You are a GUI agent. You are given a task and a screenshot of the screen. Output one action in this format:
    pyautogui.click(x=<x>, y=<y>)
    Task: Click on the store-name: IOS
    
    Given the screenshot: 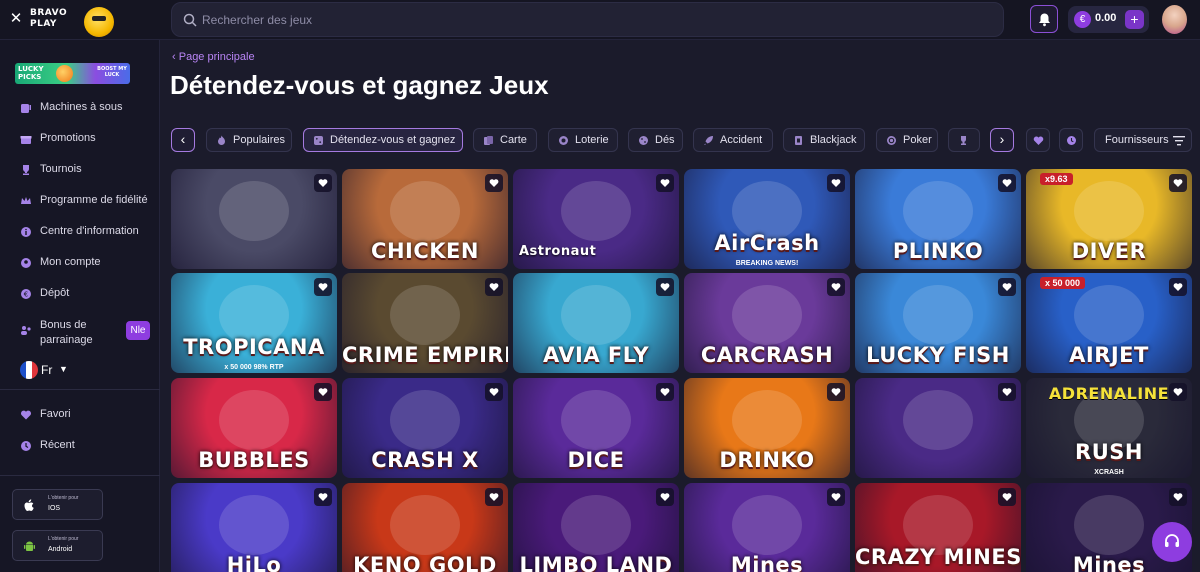 What is the action you would take?
    pyautogui.click(x=54, y=508)
    